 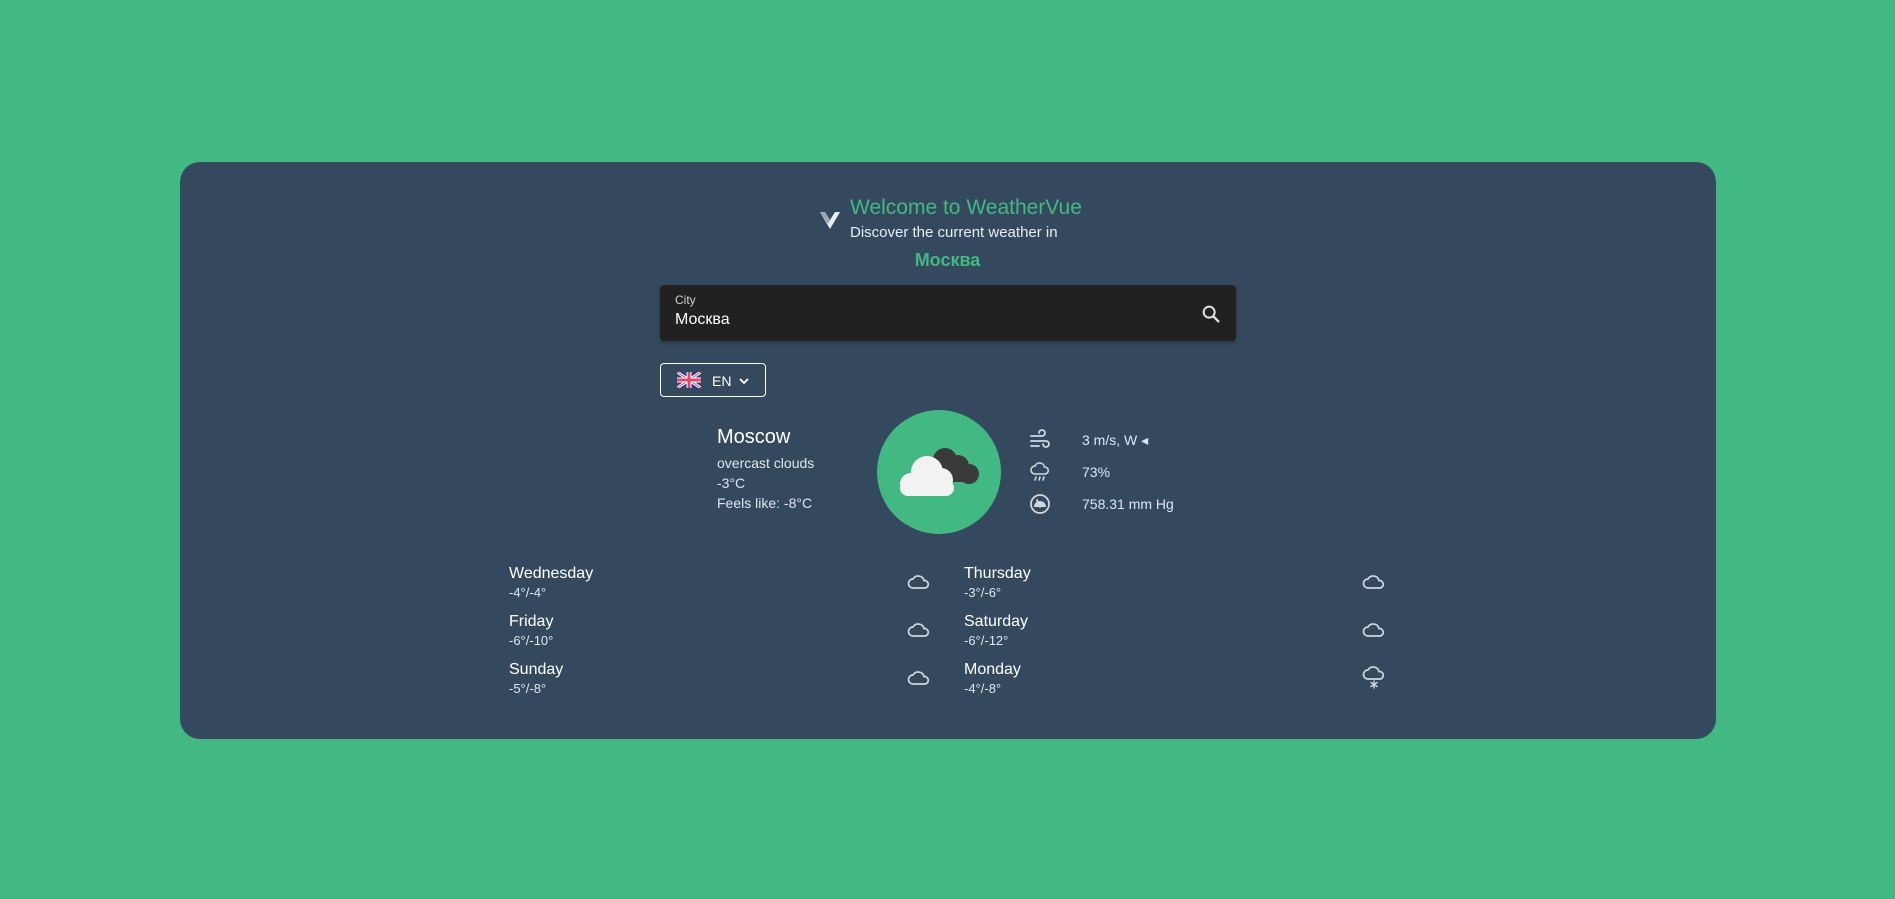 I want to click on feels-like-temperature: Feels like: -8°C, so click(x=765, y=503).